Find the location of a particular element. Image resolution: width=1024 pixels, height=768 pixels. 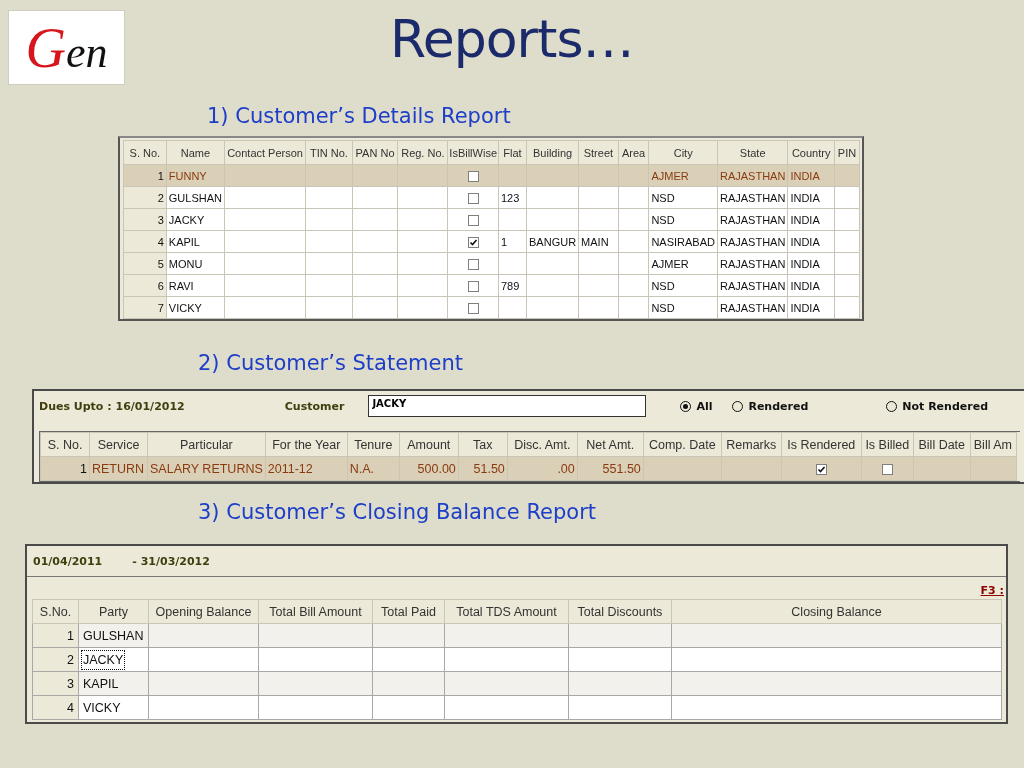

column-header: Total TDS Amount is located at coordinates (506, 611).